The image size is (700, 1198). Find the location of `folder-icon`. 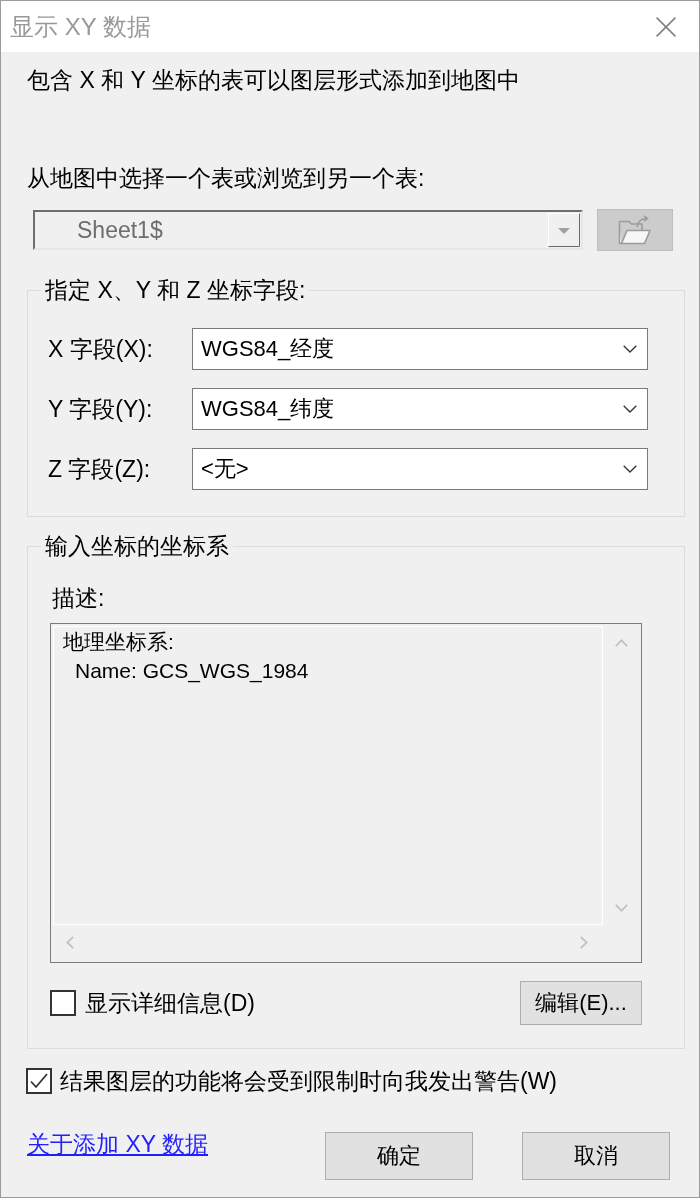

folder-icon is located at coordinates (635, 230).